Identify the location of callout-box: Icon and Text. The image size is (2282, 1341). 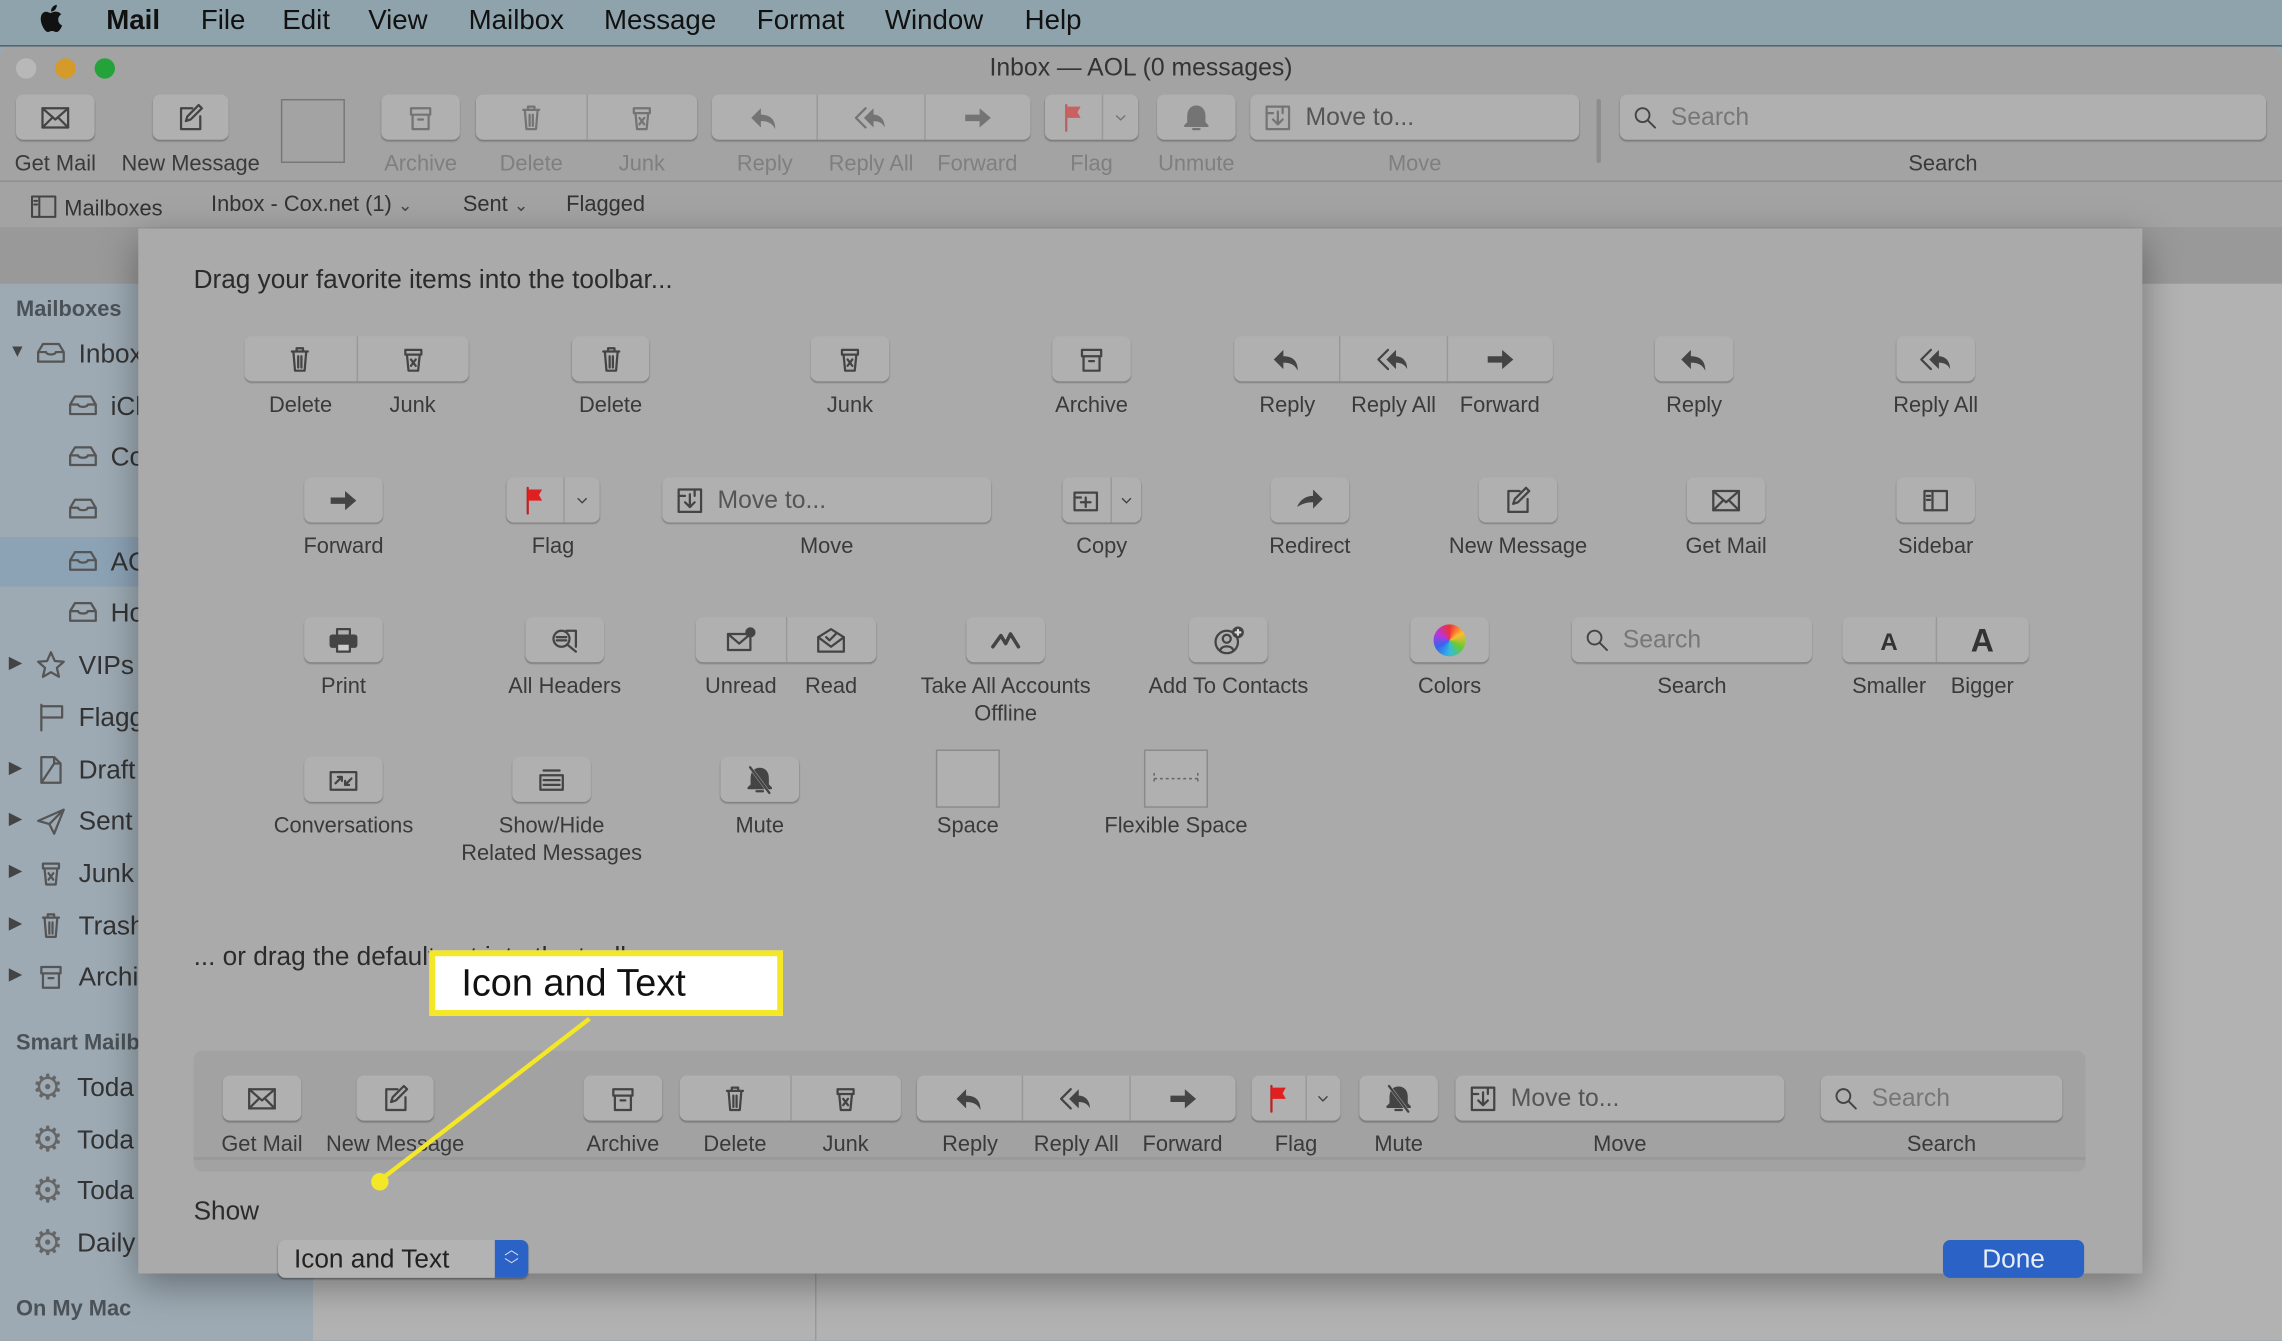
(606, 983).